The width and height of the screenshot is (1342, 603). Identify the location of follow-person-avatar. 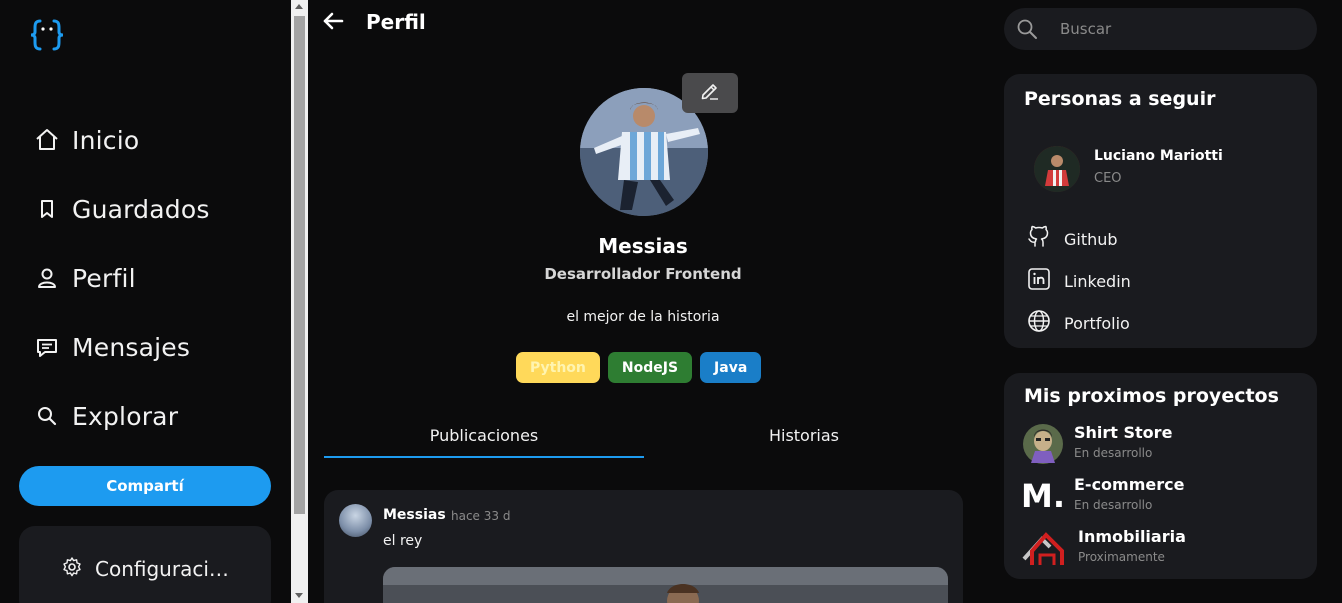
(1057, 169).